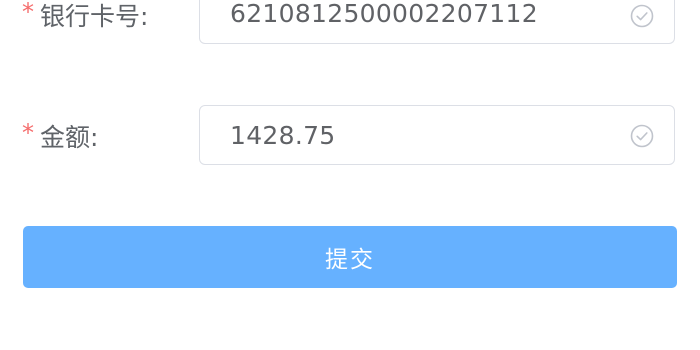  I want to click on amount-input: 1428.75, so click(437, 135).